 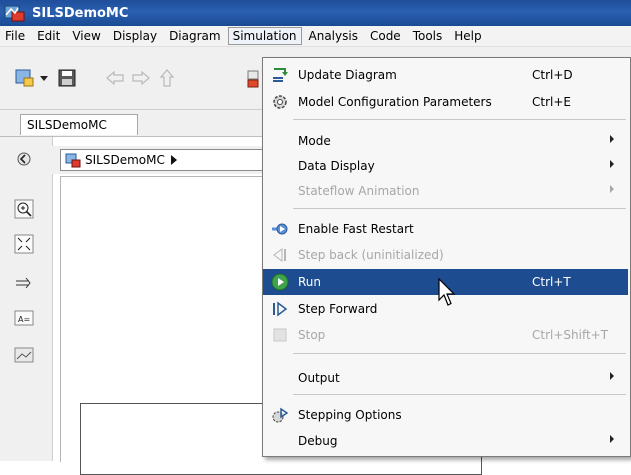 I want to click on menu-item-step-back: Step back (uninitialized), so click(x=445, y=255).